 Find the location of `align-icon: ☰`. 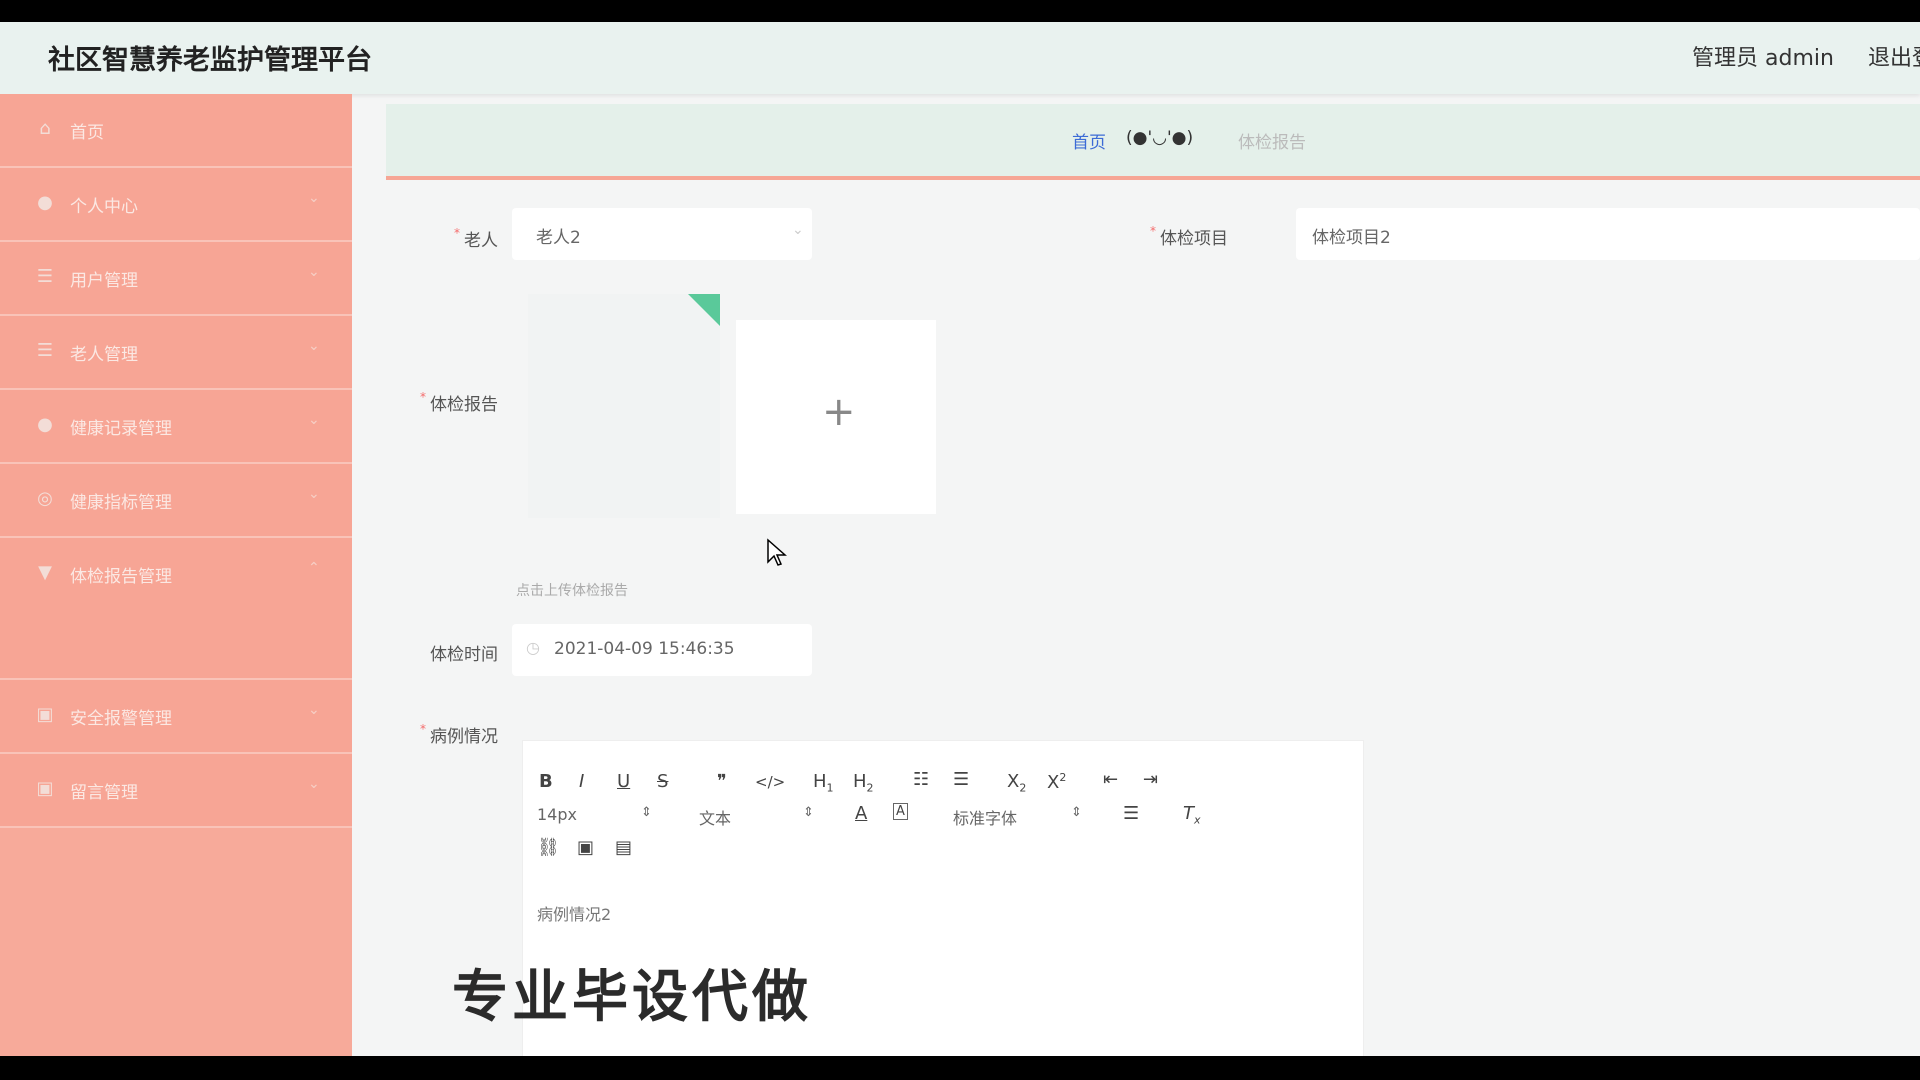

align-icon: ☰ is located at coordinates (1131, 813).